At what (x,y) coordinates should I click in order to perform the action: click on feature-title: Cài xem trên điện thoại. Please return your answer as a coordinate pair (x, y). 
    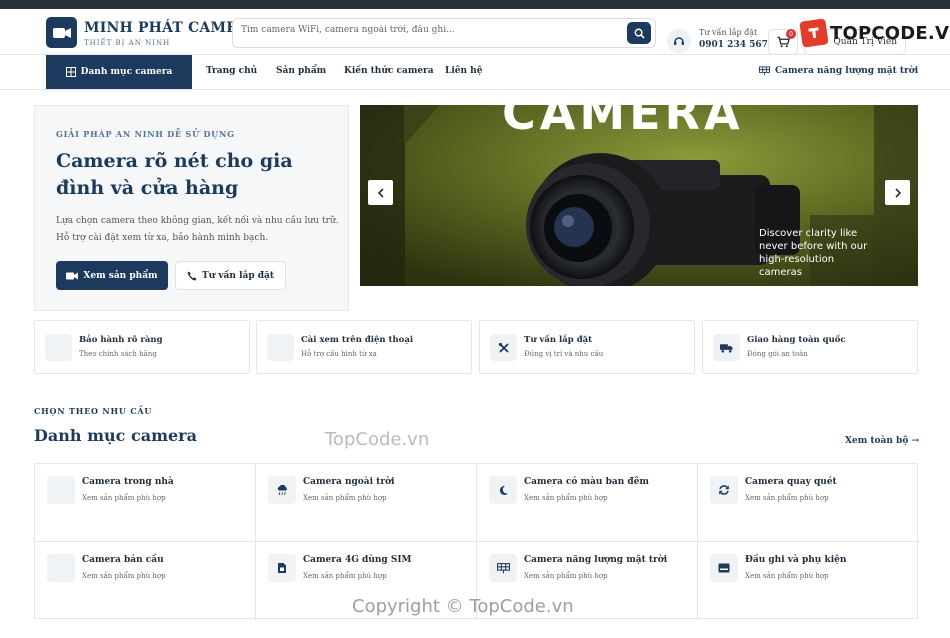
    Looking at the image, I should click on (357, 340).